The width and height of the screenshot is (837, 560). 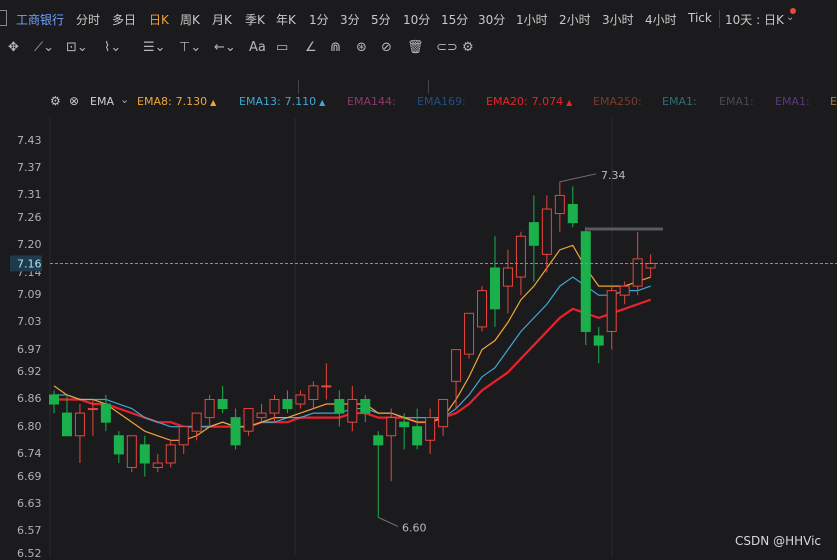 I want to click on legend-item-2: EMA144:, so click(x=371, y=101).